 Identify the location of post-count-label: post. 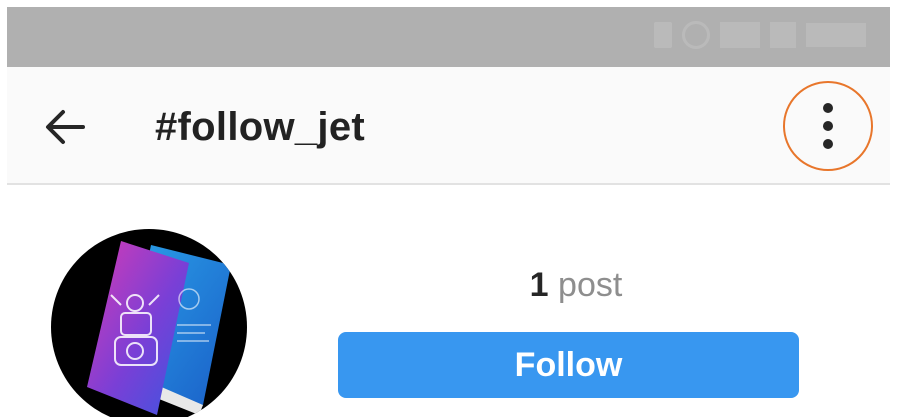
(590, 285).